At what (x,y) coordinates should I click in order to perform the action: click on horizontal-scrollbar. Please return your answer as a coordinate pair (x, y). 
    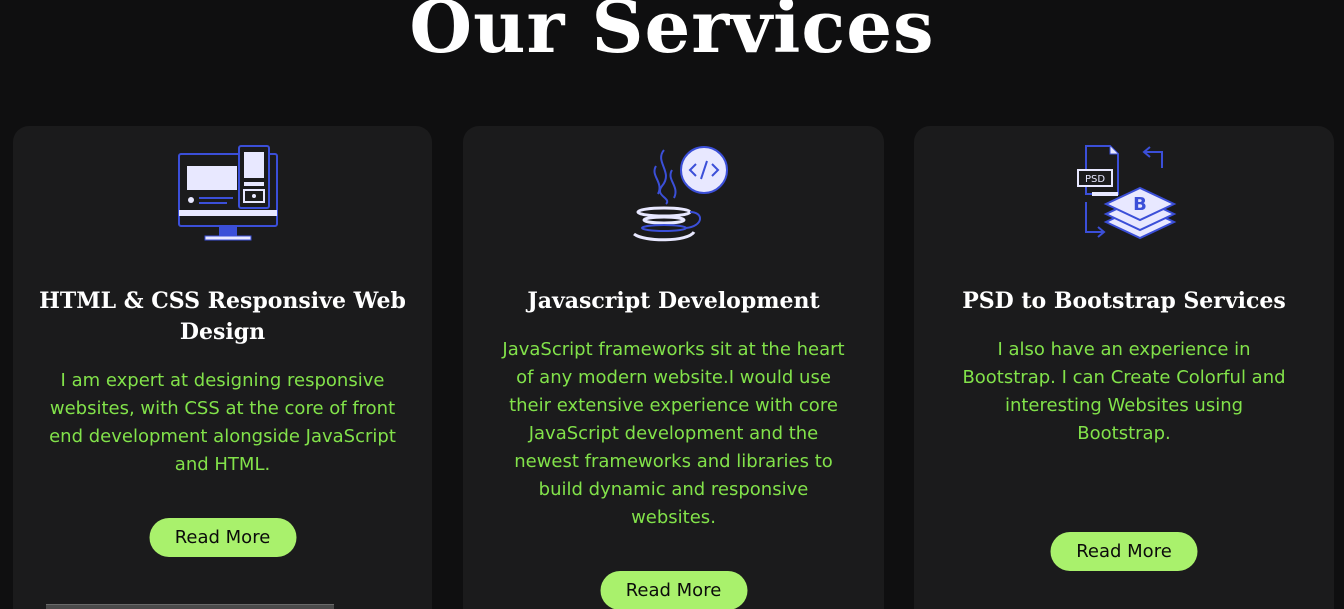
    Looking at the image, I should click on (190, 606).